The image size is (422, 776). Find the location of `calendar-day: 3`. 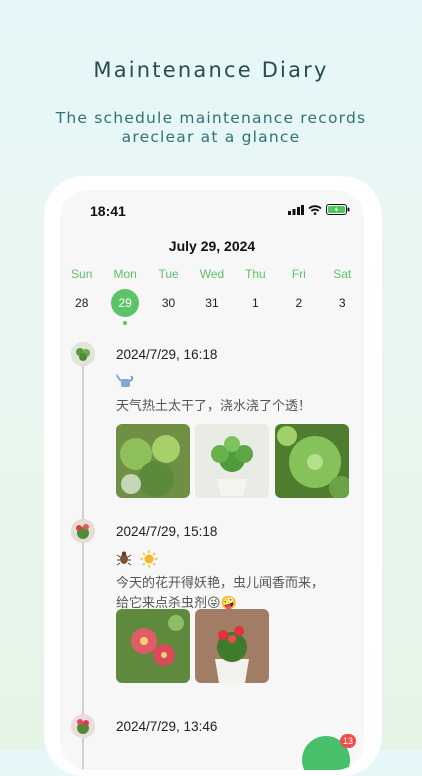

calendar-day: 3 is located at coordinates (342, 303).